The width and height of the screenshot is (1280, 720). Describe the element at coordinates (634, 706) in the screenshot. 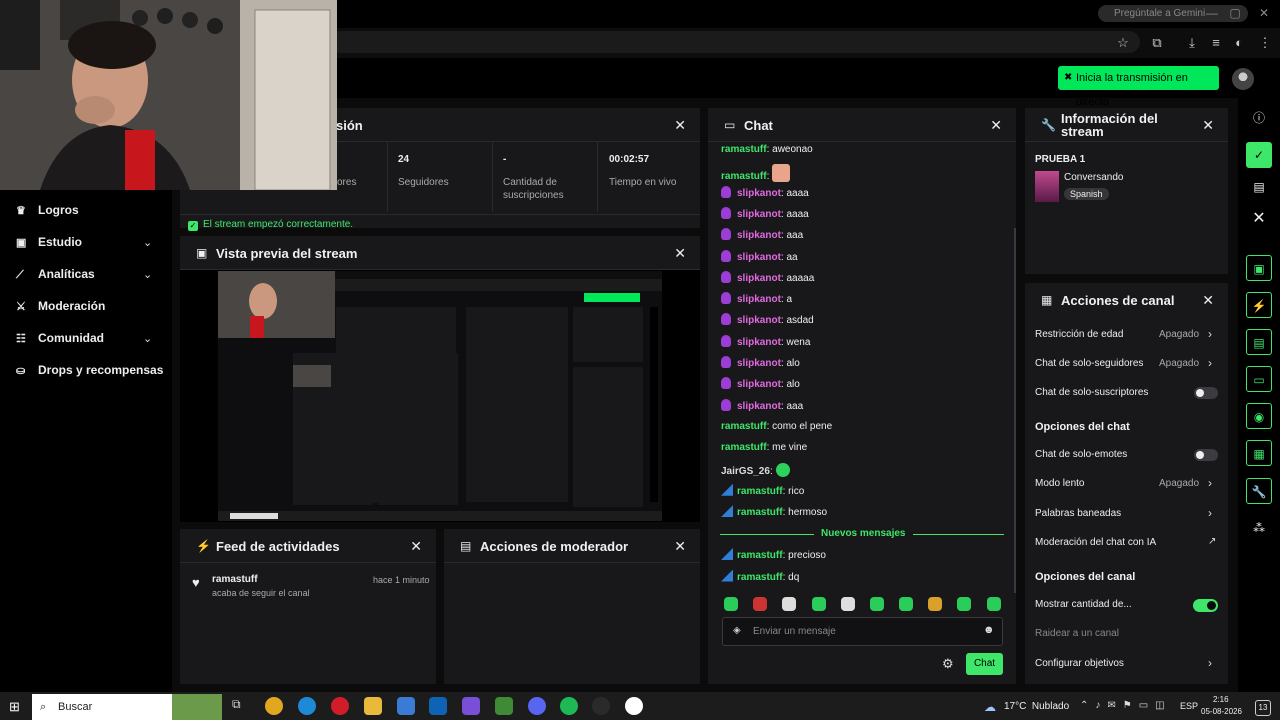

I see `obs-icon` at that location.